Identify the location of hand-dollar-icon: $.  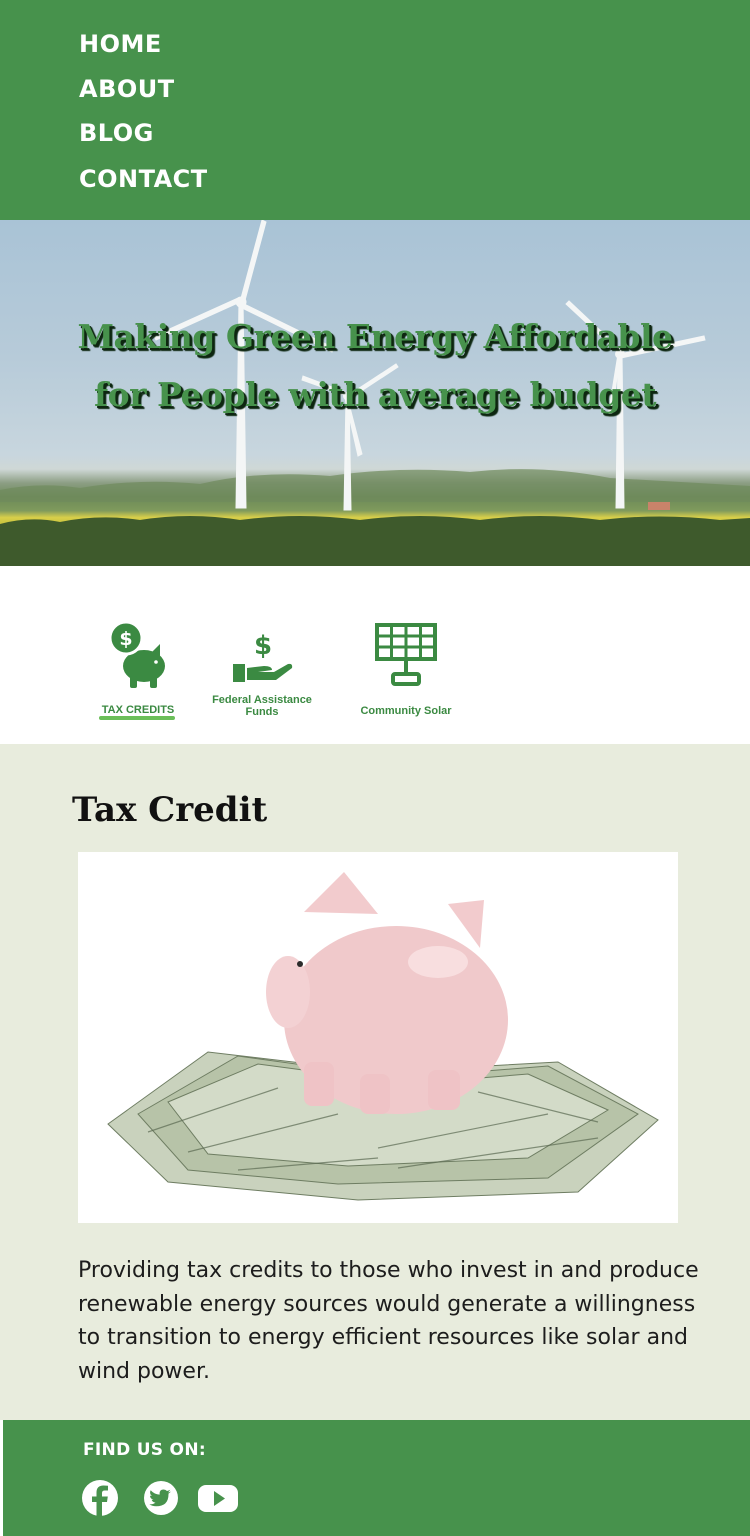
(263, 656).